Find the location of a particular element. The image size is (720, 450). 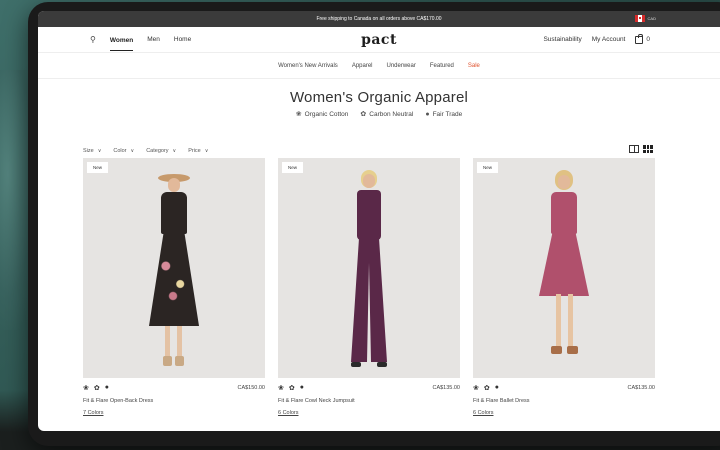

product-name: Fit & Flare Open-Back Dress is located at coordinates (174, 401).